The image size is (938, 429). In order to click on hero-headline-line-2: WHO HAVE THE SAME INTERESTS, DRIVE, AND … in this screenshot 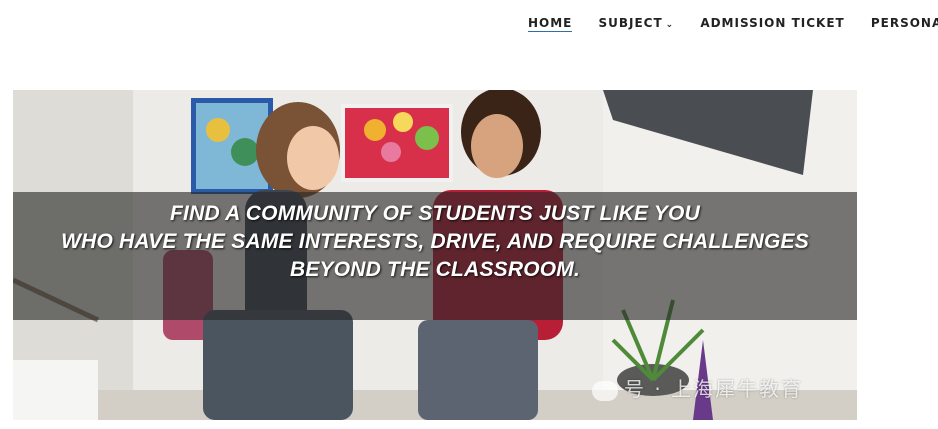, I will do `click(435, 241)`.